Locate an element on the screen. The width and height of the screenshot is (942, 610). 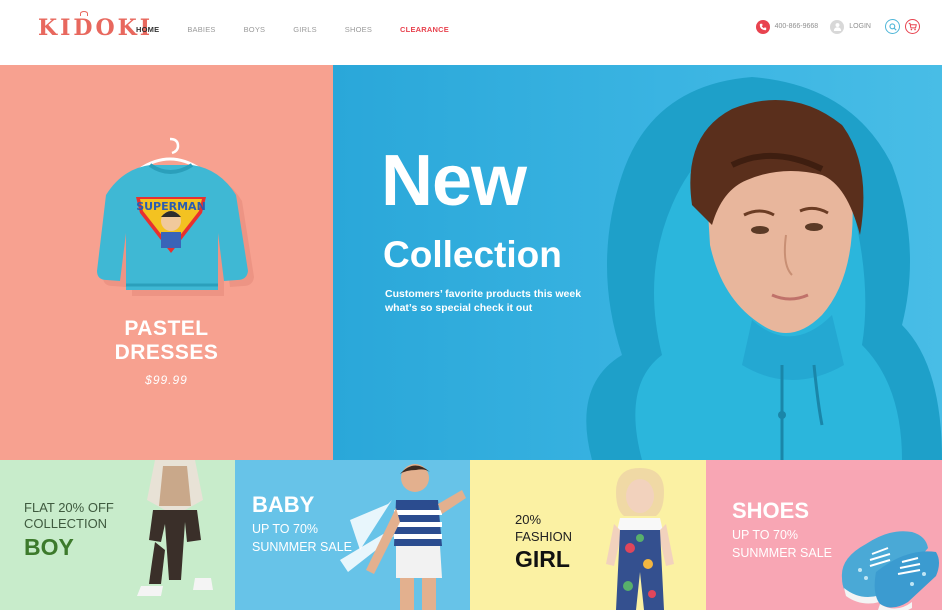
tile-baby-sale: BABY UP TO 70% SUNMMER SALE is located at coordinates (352, 535).